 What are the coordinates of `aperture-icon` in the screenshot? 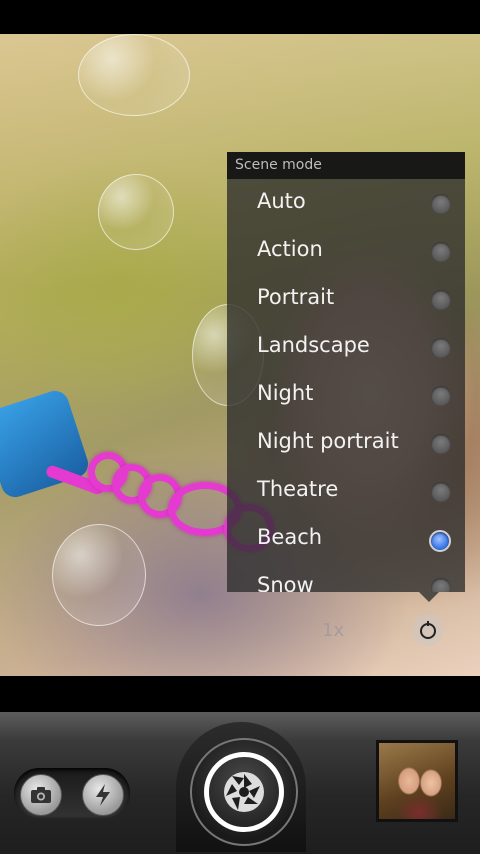 It's located at (244, 792).